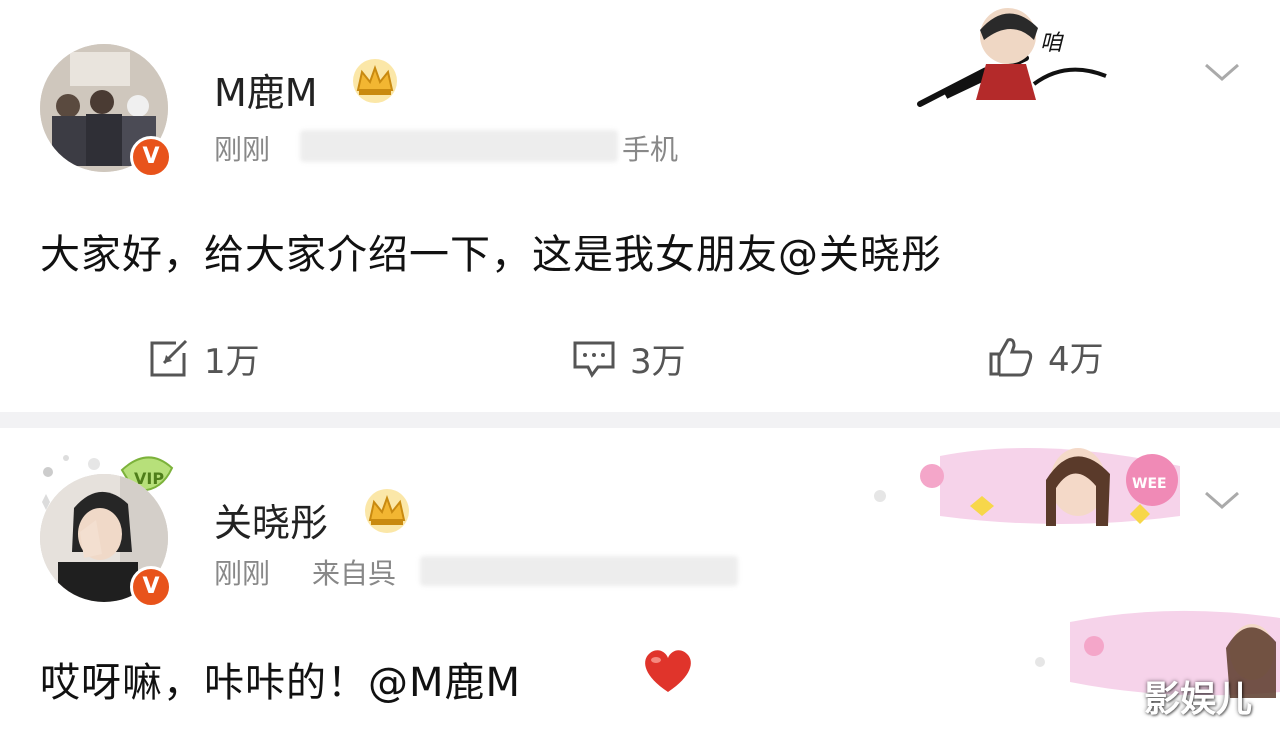  What do you see at coordinates (629, 358) in the screenshot?
I see `comment-button: 3万` at bounding box center [629, 358].